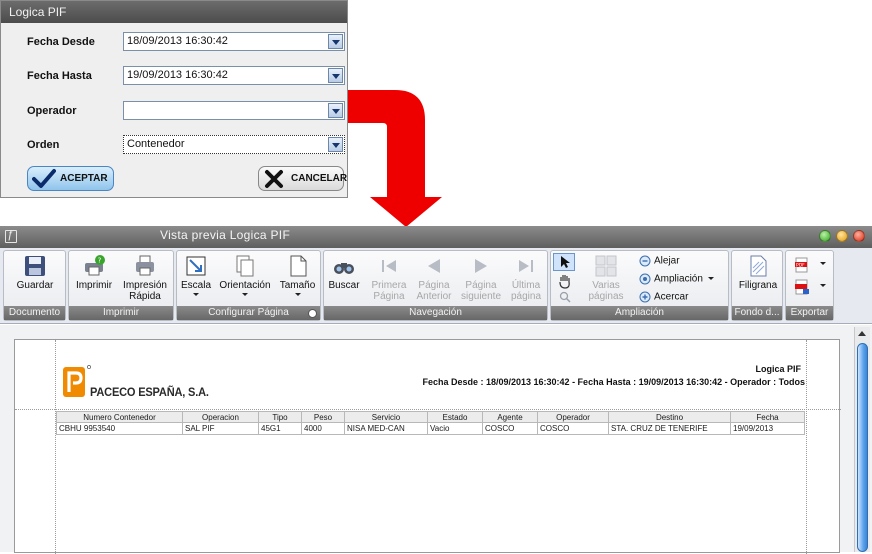 The width and height of the screenshot is (872, 554). What do you see at coordinates (312, 313) in the screenshot?
I see `dialog-launcher-icon` at bounding box center [312, 313].